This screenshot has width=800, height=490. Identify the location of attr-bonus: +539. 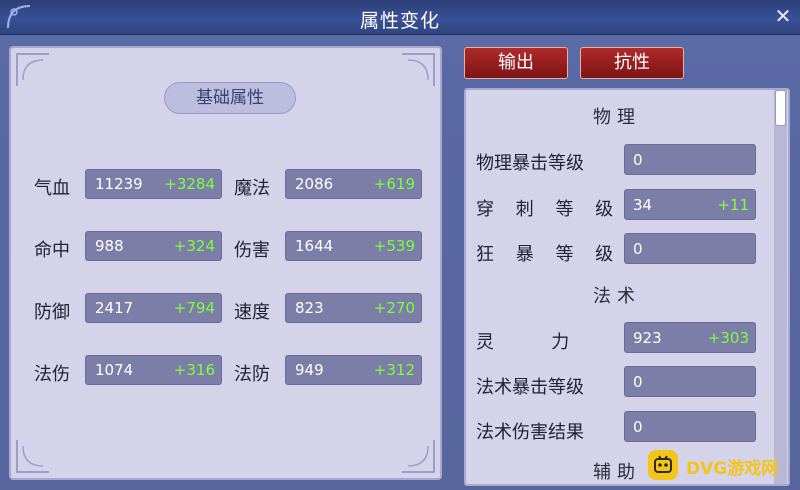
(394, 246).